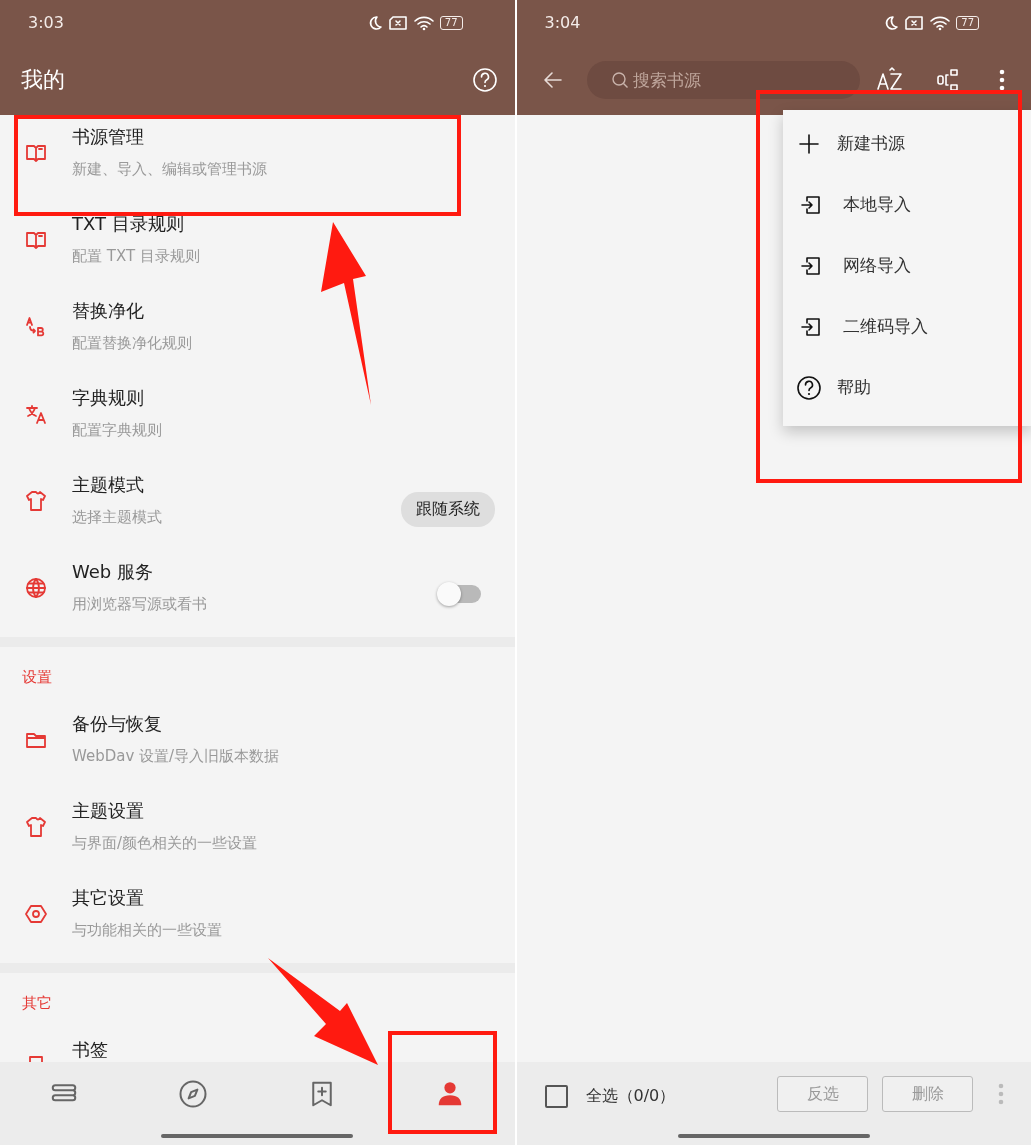 This screenshot has width=1031, height=1145. What do you see at coordinates (108, 137) in the screenshot?
I see `item-title: 书源管理` at bounding box center [108, 137].